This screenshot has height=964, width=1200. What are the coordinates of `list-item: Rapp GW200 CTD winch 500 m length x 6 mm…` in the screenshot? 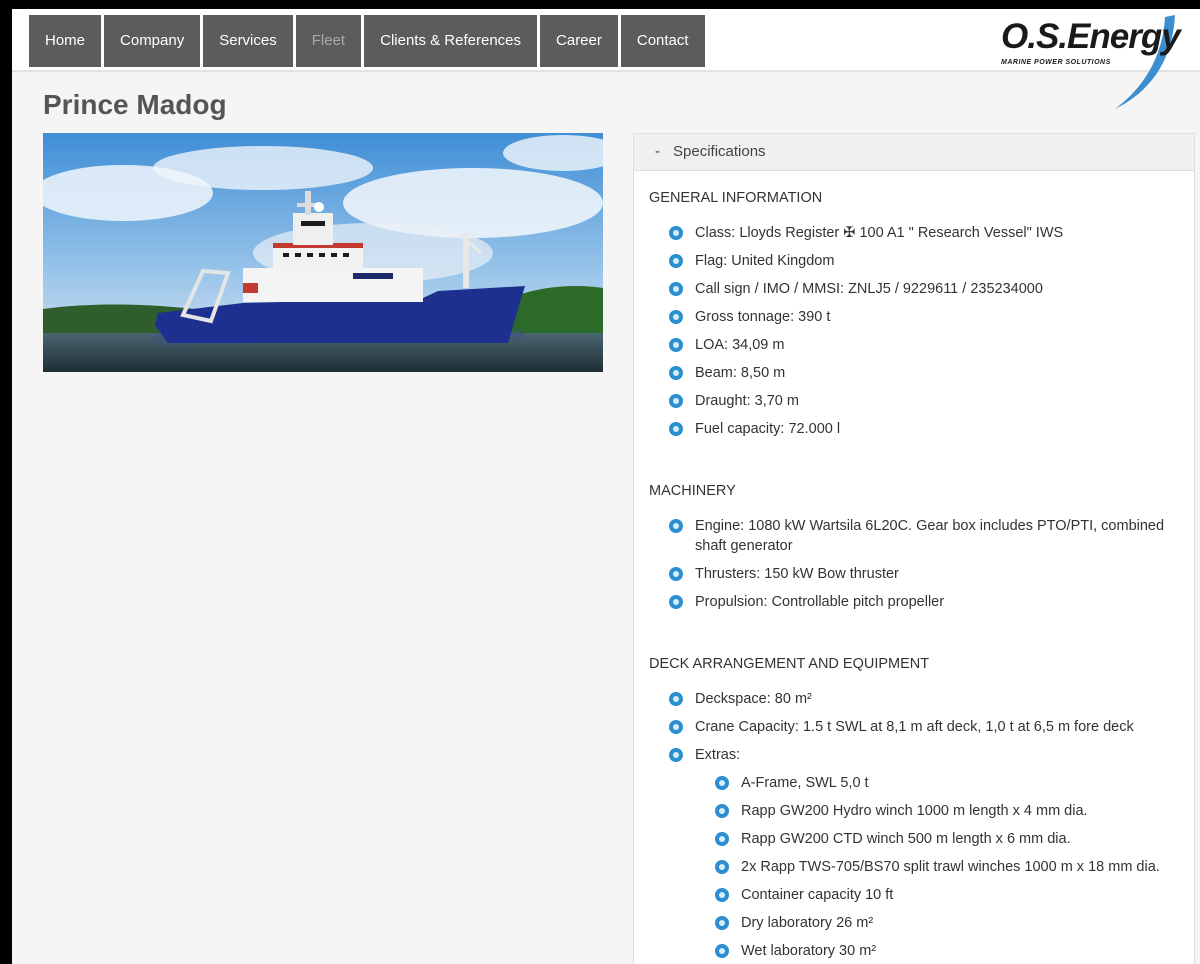 It's located at (944, 839).